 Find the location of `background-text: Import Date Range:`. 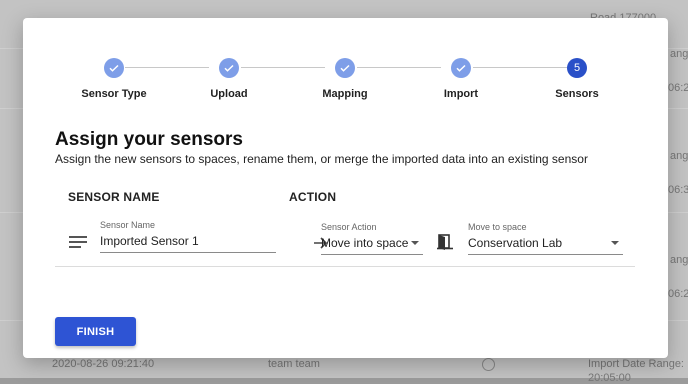

background-text: Import Date Range: is located at coordinates (636, 364).